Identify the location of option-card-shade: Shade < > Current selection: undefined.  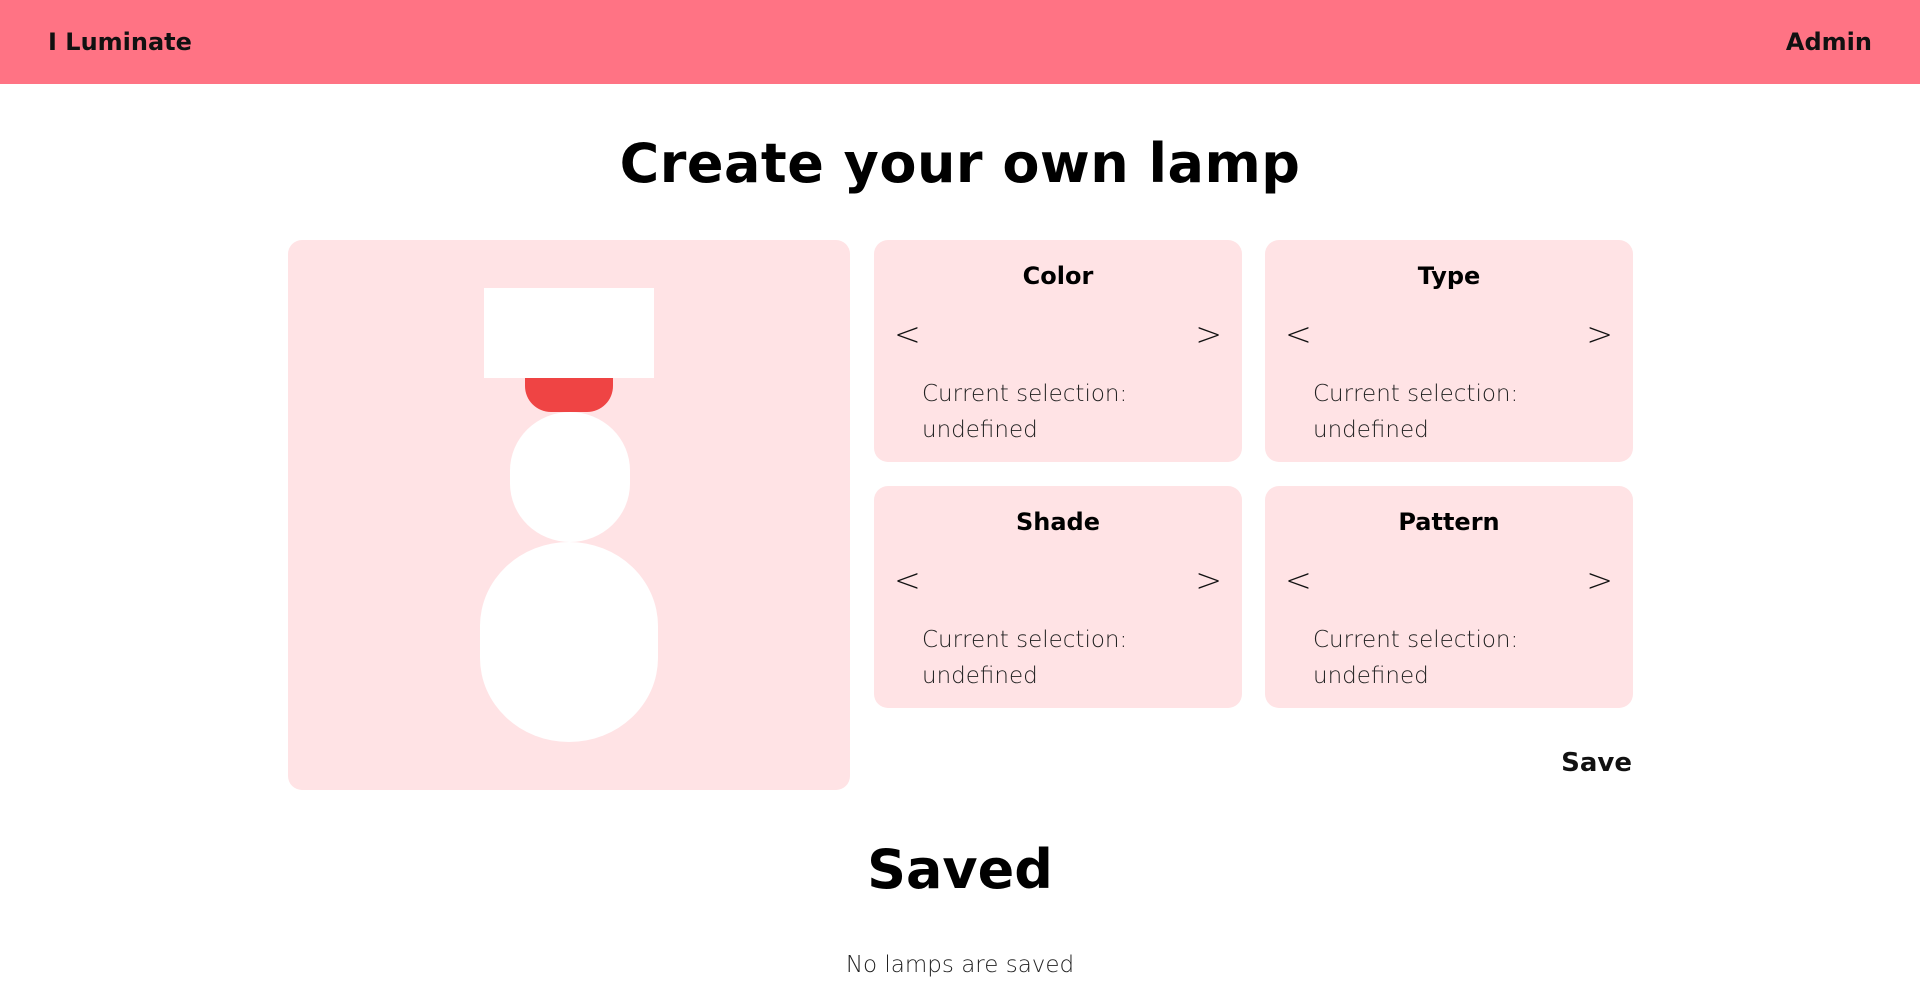
(1058, 597).